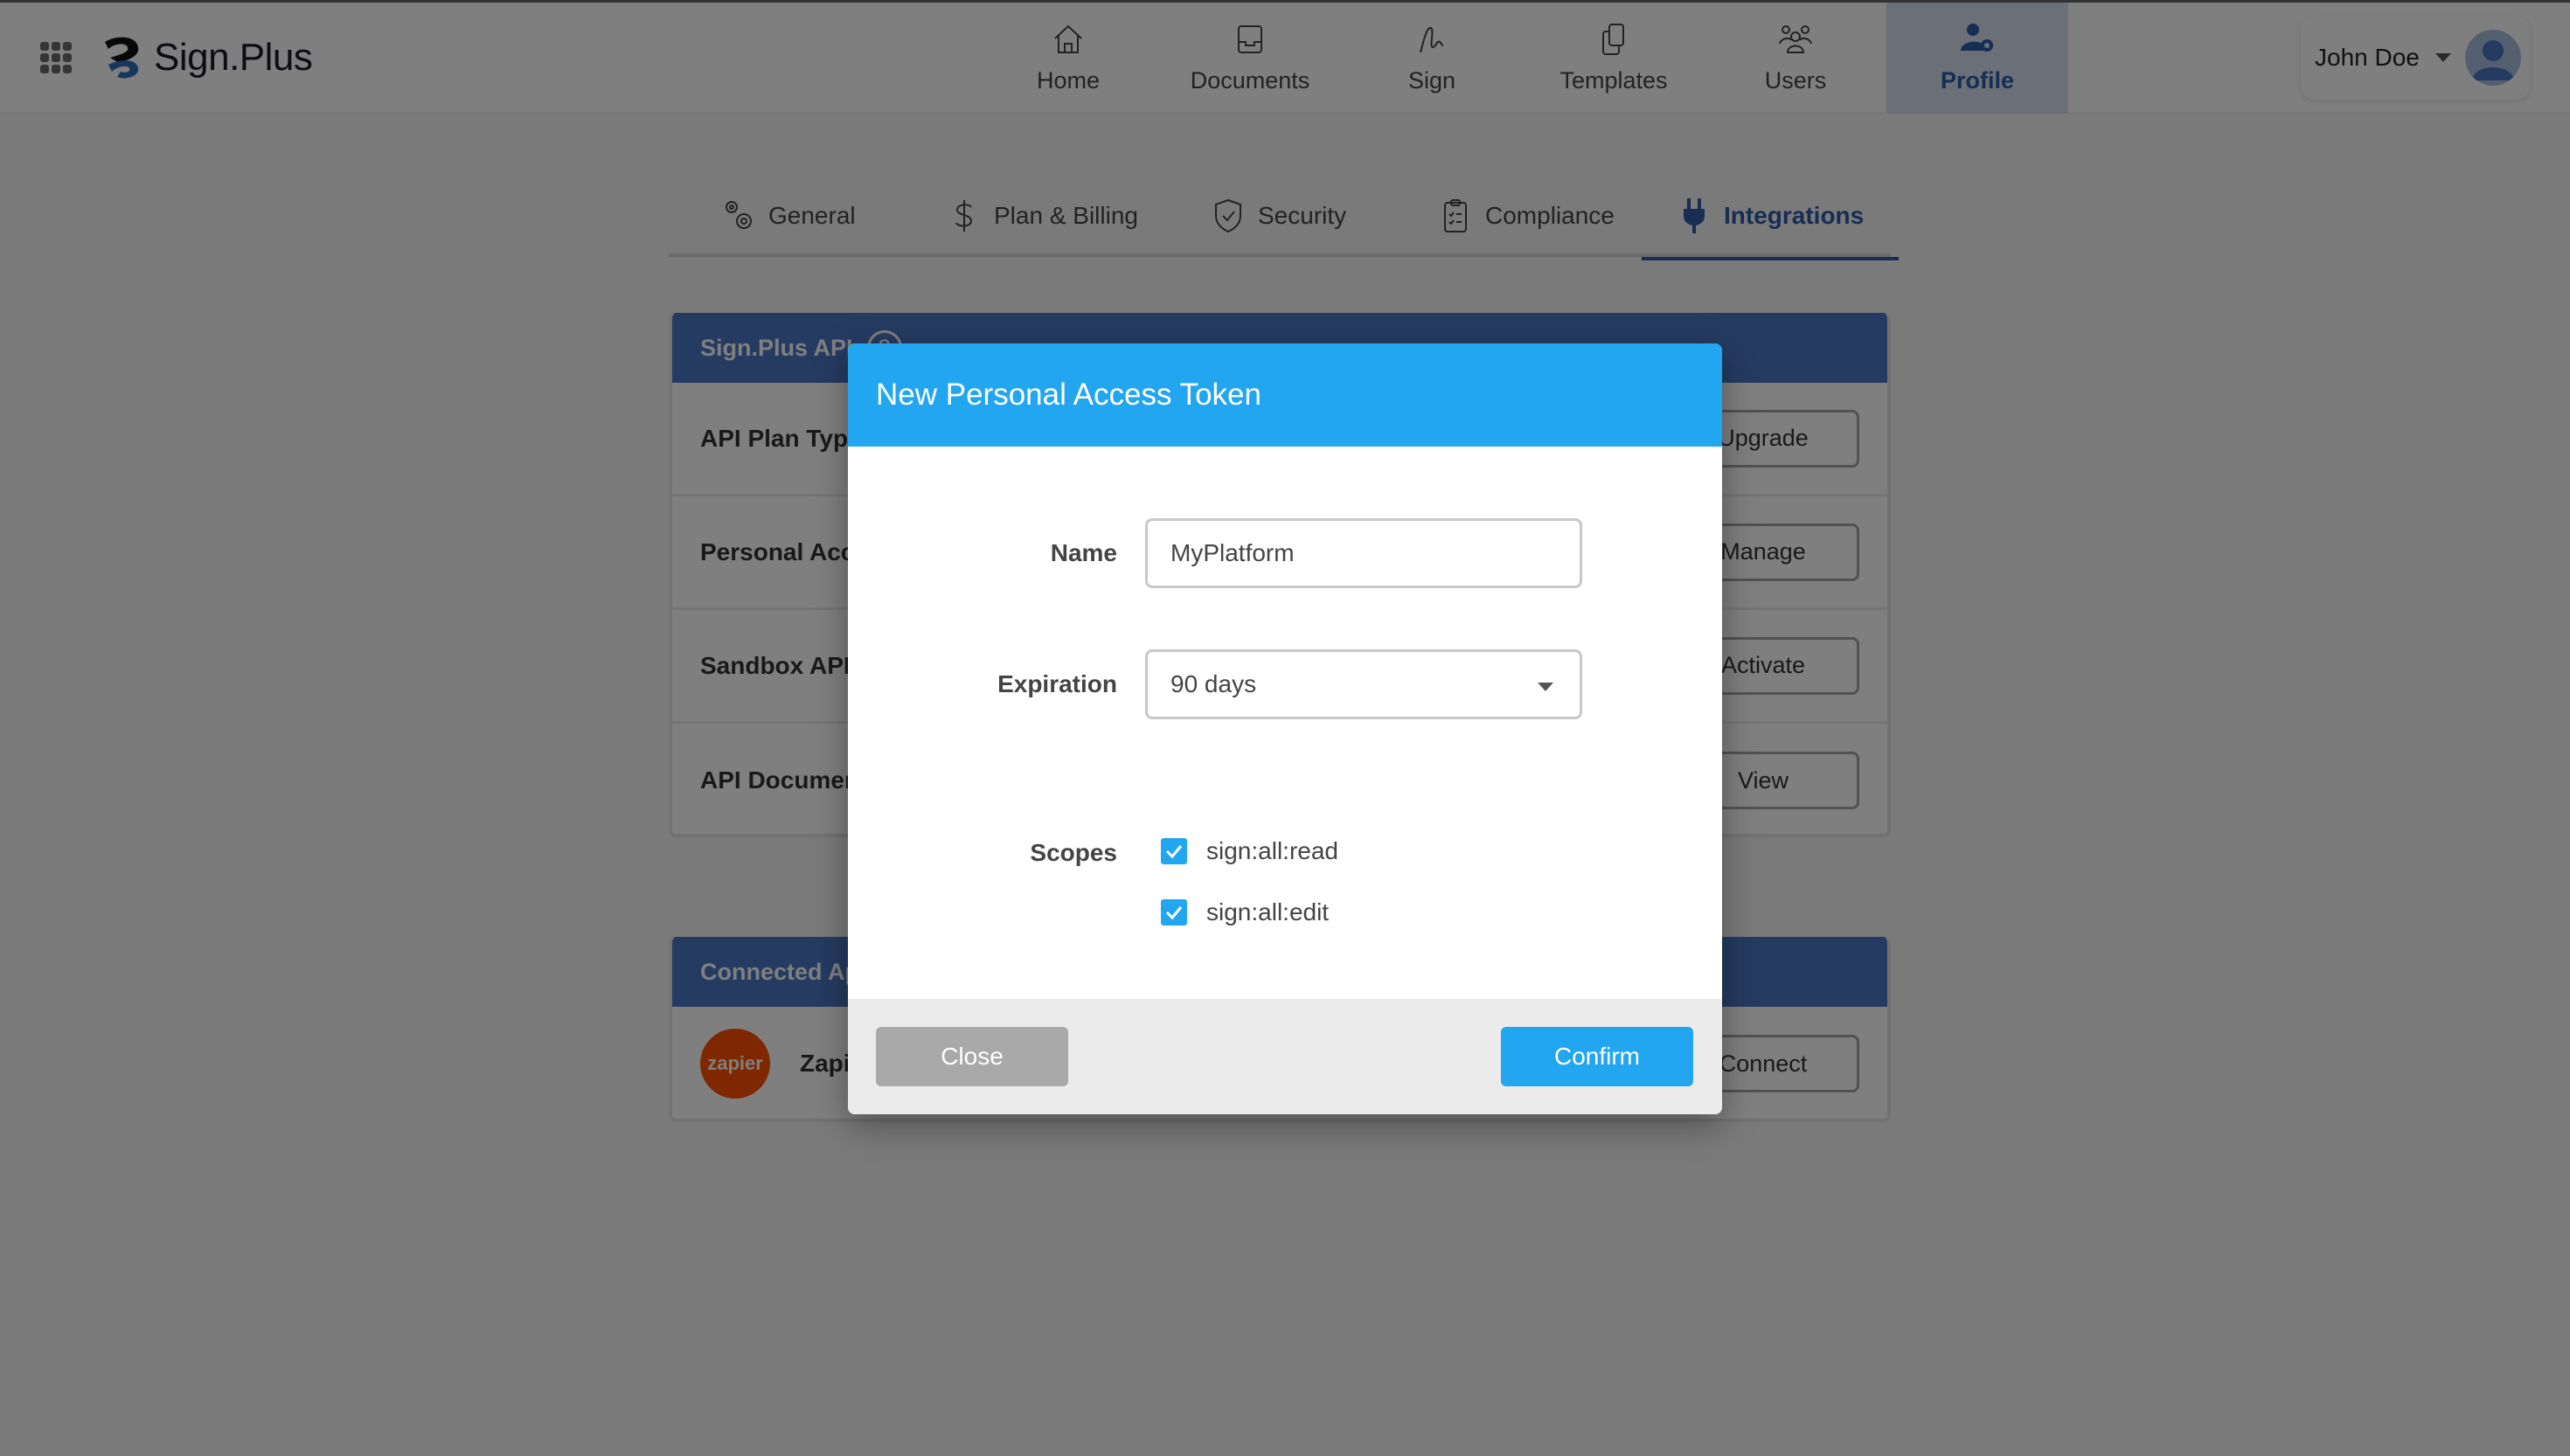 The height and width of the screenshot is (1456, 2570). What do you see at coordinates (1597, 1056) in the screenshot?
I see `confirm-button: Confirm` at bounding box center [1597, 1056].